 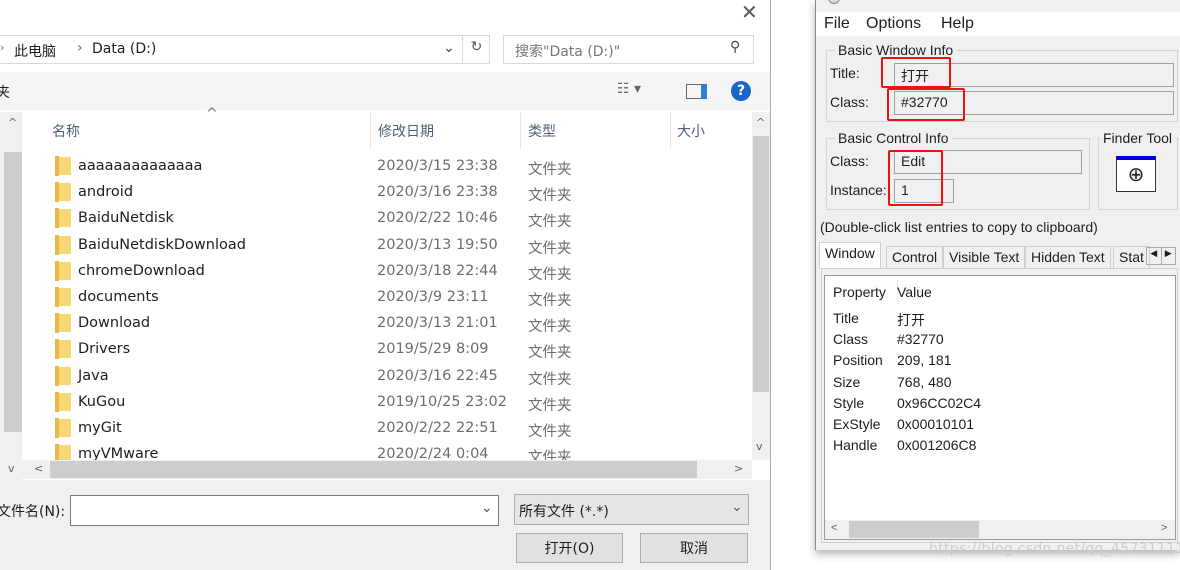 I want to click on file-row: BaiduNetdiskDownload 2020/3/13 19:50 文件夹, so click(x=400, y=246).